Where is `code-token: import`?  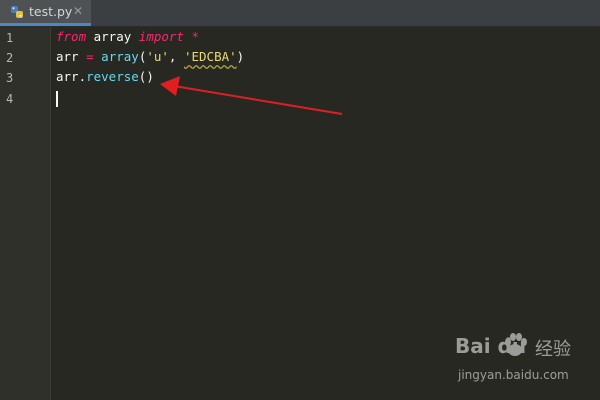 code-token: import is located at coordinates (161, 36).